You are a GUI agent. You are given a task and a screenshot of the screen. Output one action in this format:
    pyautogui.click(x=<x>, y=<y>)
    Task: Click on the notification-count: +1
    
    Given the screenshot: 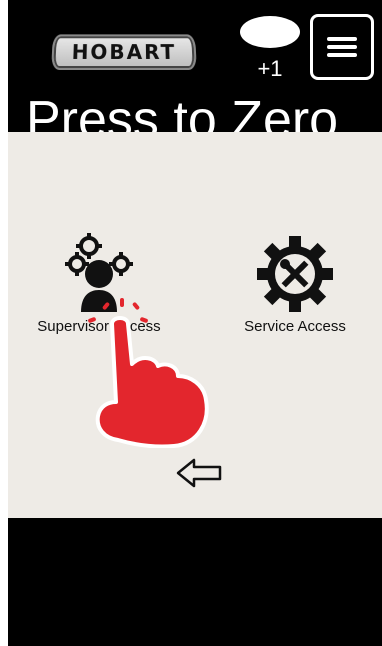 What is the action you would take?
    pyautogui.click(x=270, y=68)
    